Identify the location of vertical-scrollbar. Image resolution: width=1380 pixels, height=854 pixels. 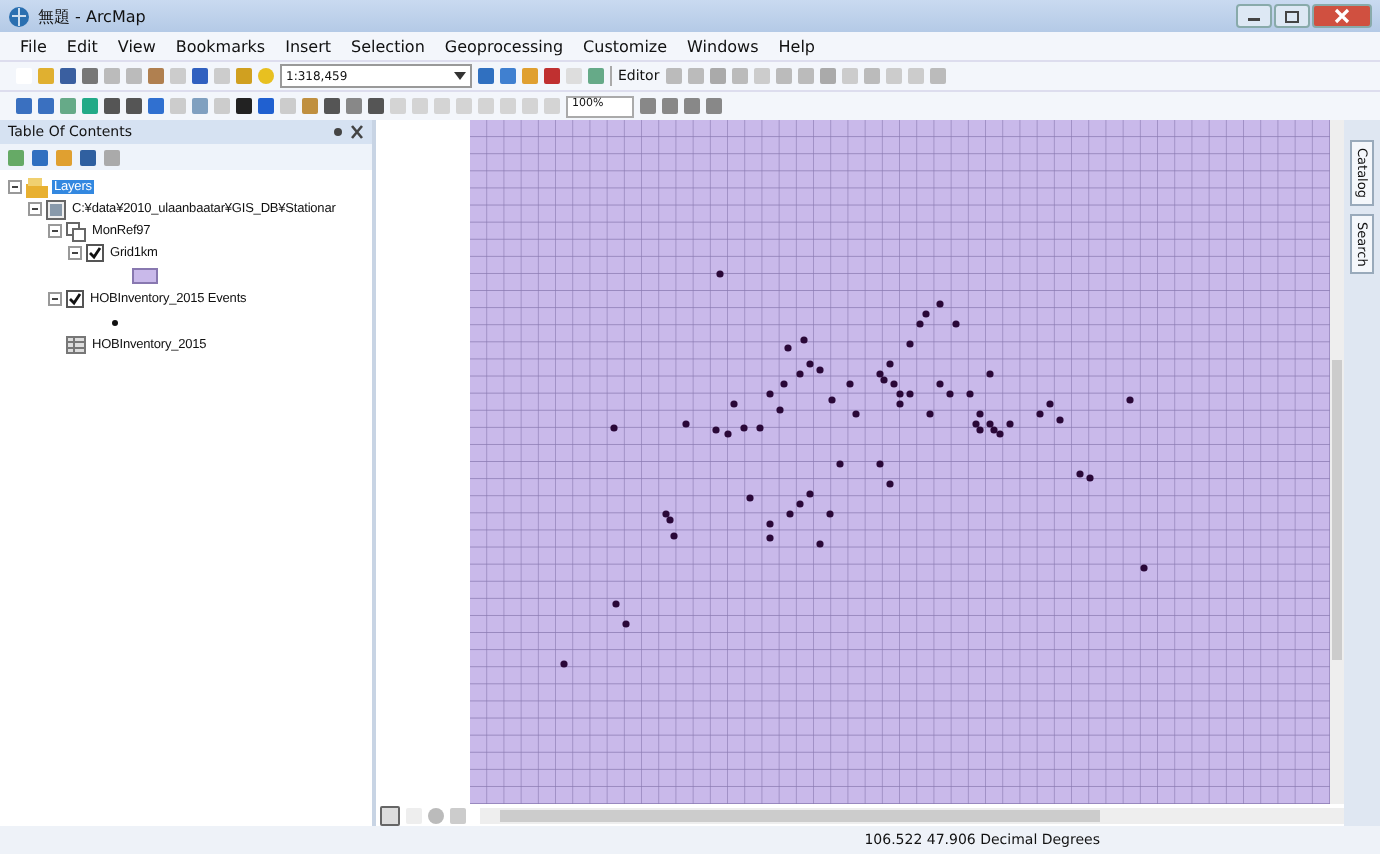
(1337, 462).